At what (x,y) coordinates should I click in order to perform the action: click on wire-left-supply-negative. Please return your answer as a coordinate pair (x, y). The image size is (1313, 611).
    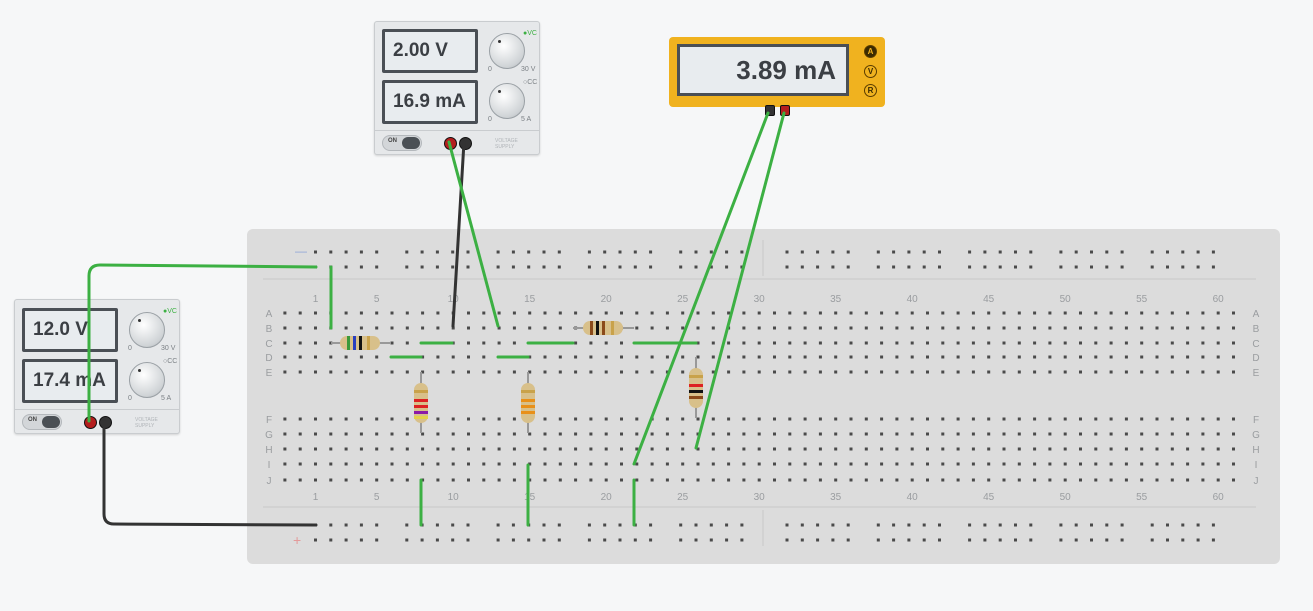
    Looking at the image, I should click on (210, 473).